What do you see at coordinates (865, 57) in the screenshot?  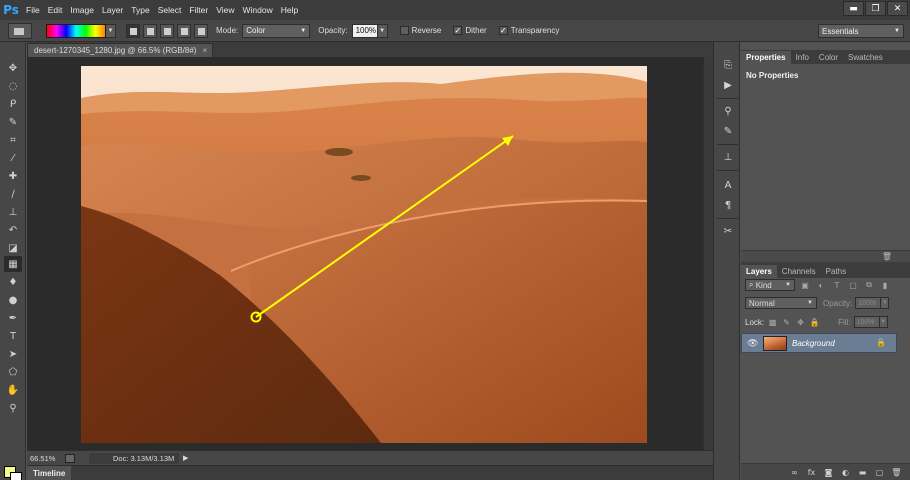 I see `tab-swatches: Swatches` at bounding box center [865, 57].